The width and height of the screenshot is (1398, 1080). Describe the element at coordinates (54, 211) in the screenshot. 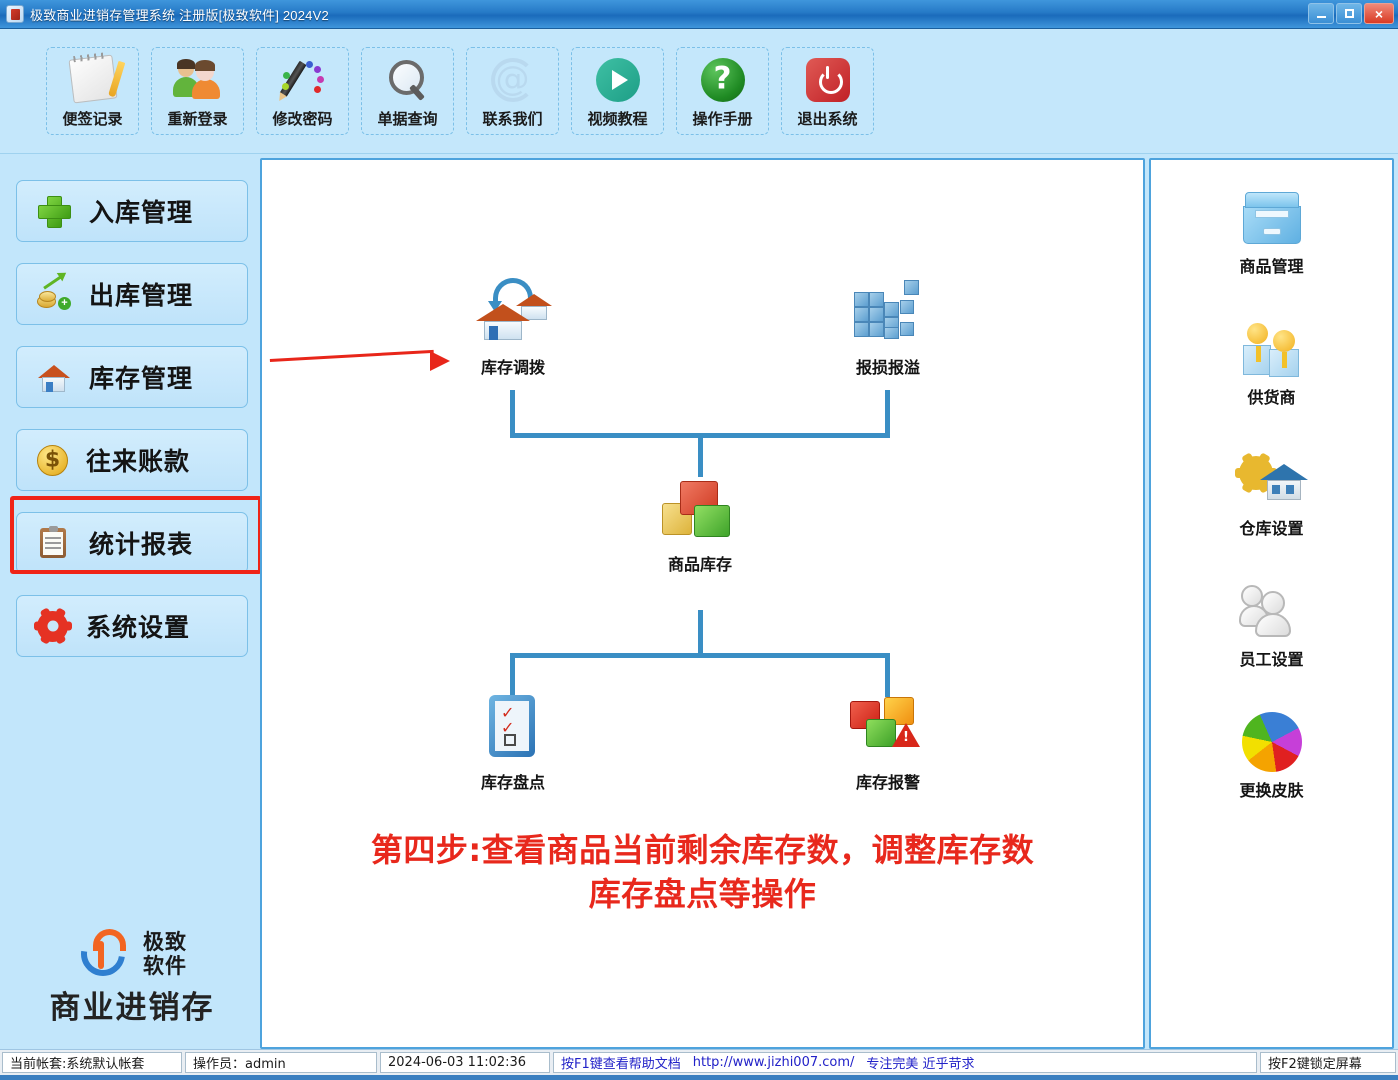

I see `green-plus-icon` at that location.